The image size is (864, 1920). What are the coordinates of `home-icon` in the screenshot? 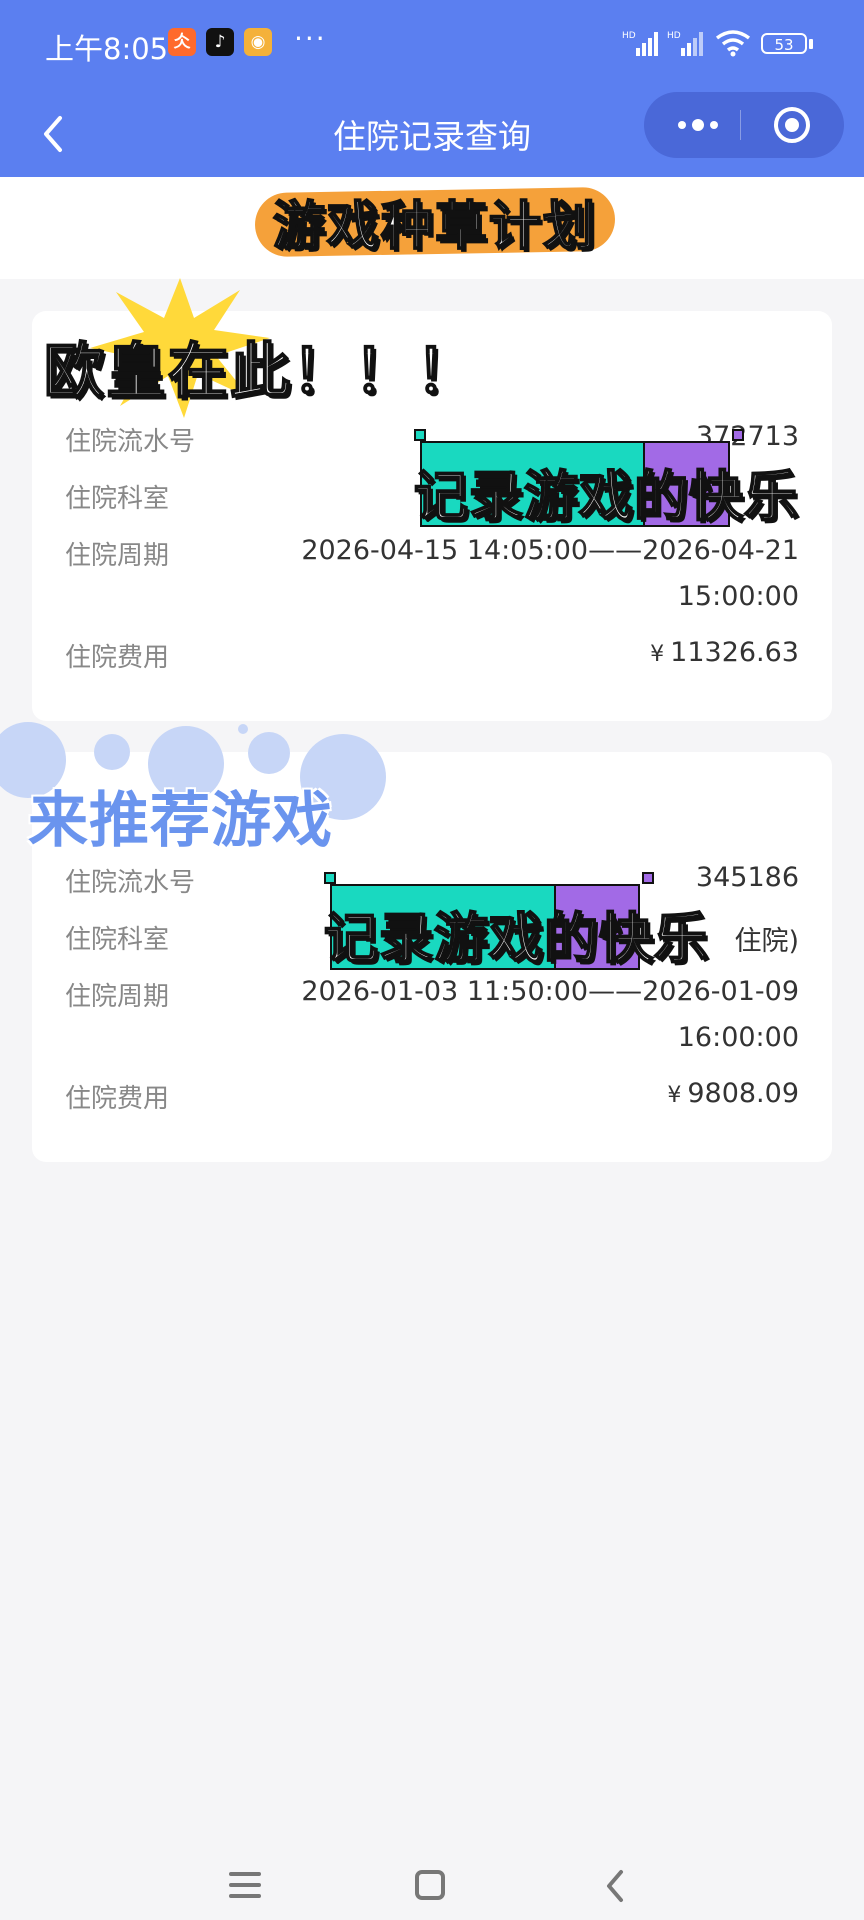 It's located at (430, 1885).